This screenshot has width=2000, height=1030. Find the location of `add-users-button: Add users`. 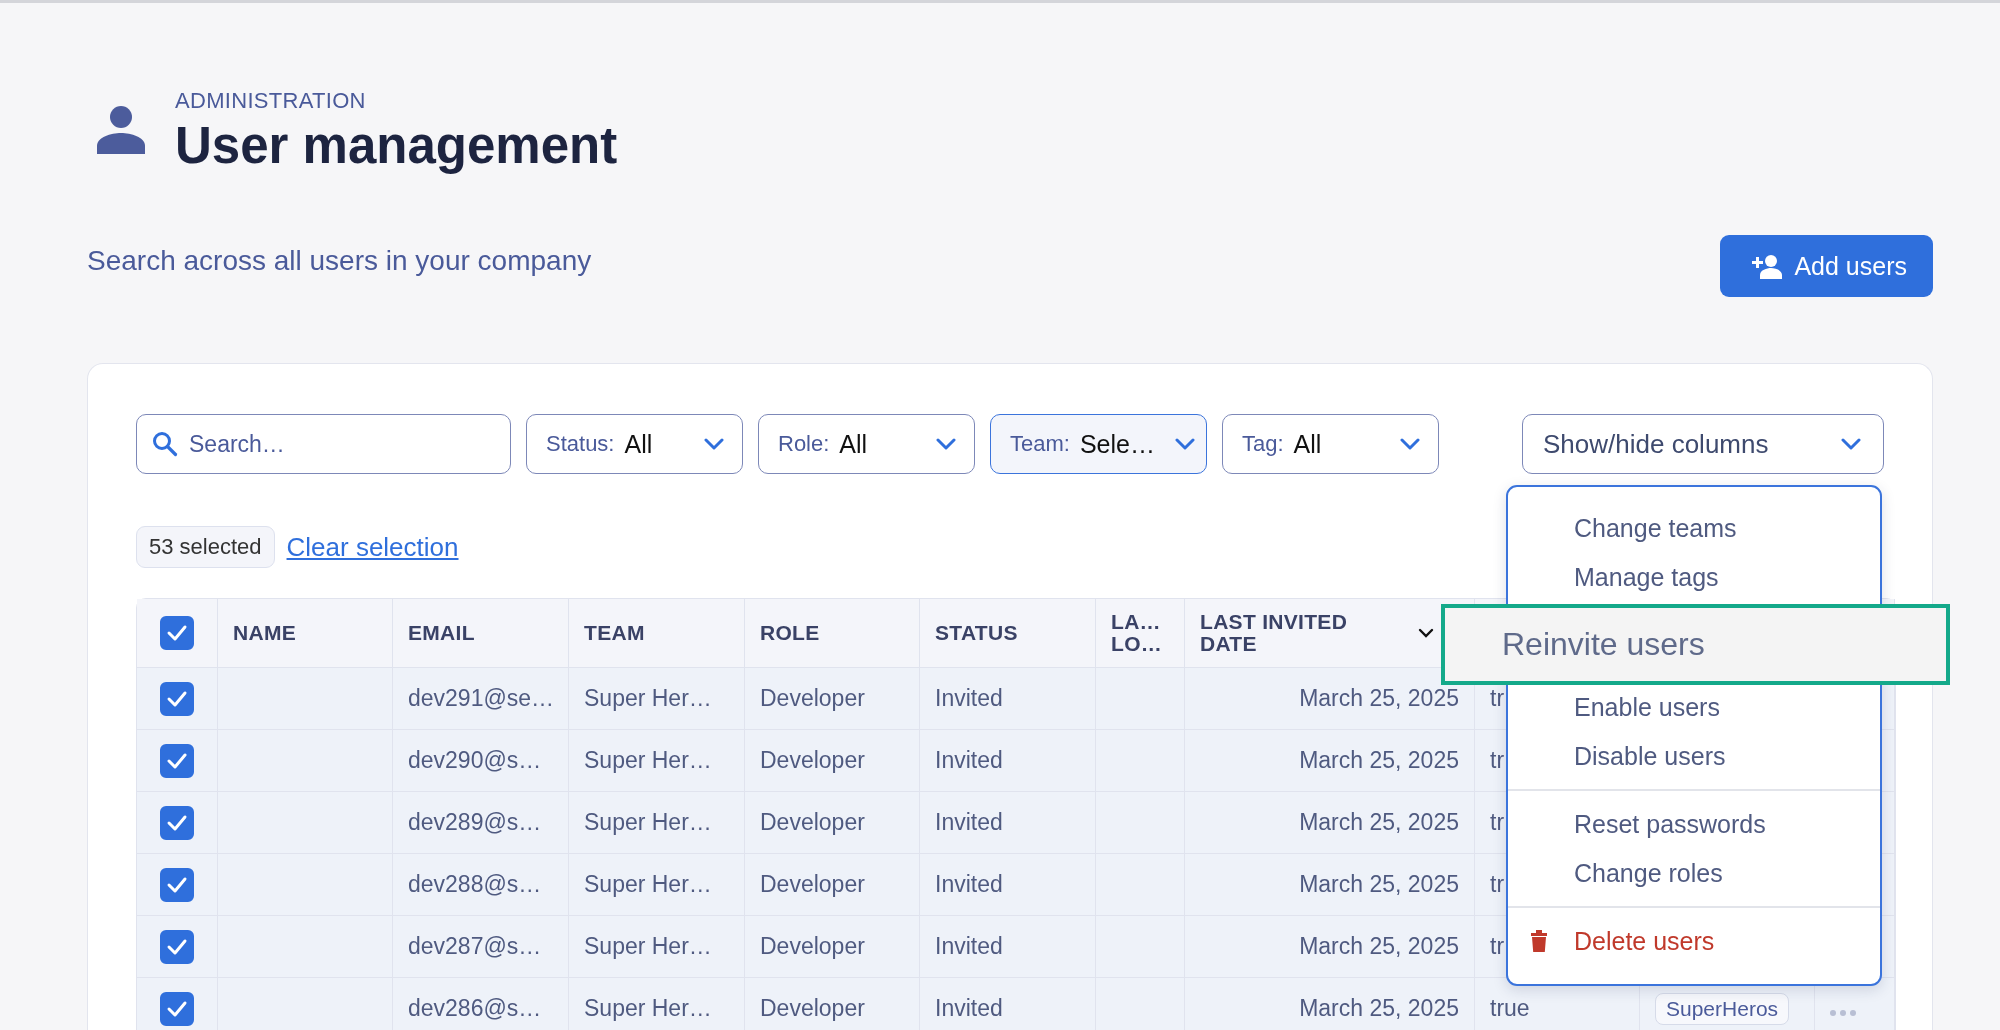

add-users-button: Add users is located at coordinates (1826, 266).